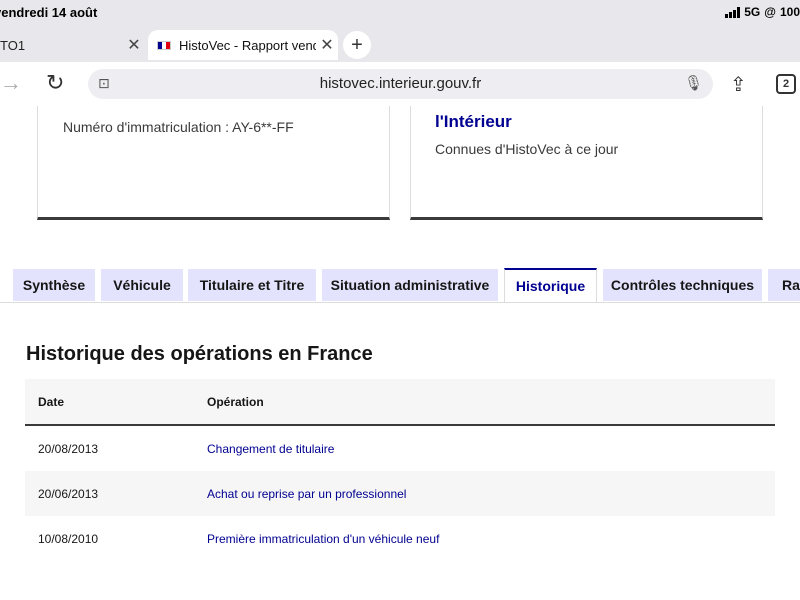 The height and width of the screenshot is (600, 800). I want to click on browser-tab-1: TO1 ✕, so click(72, 45).